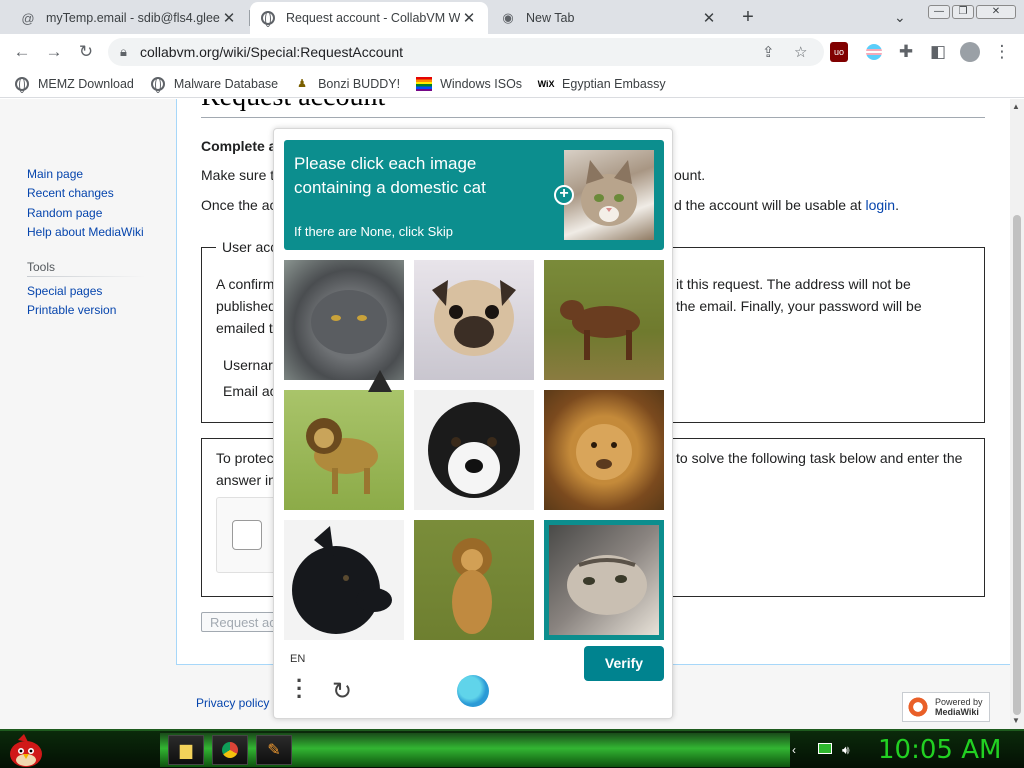  I want to click on taskbar-chrome, so click(230, 750).